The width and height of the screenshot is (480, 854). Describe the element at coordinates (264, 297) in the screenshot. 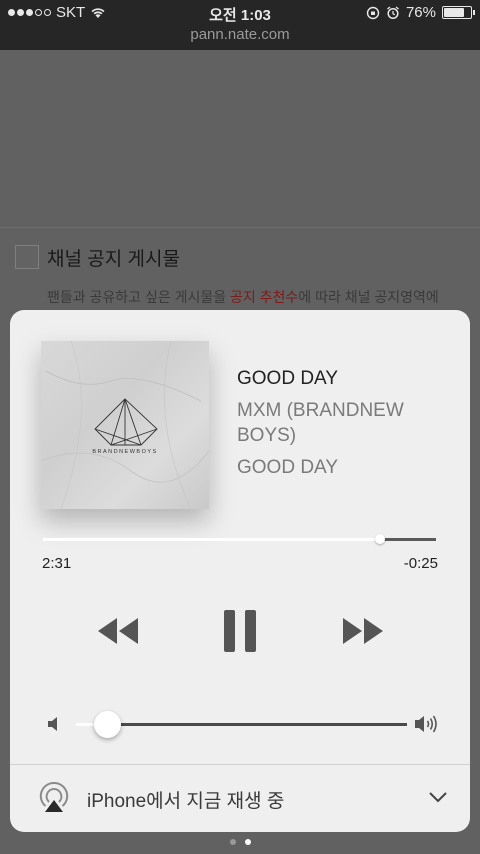

I see `notice-highlight: 공지 추천수` at that location.